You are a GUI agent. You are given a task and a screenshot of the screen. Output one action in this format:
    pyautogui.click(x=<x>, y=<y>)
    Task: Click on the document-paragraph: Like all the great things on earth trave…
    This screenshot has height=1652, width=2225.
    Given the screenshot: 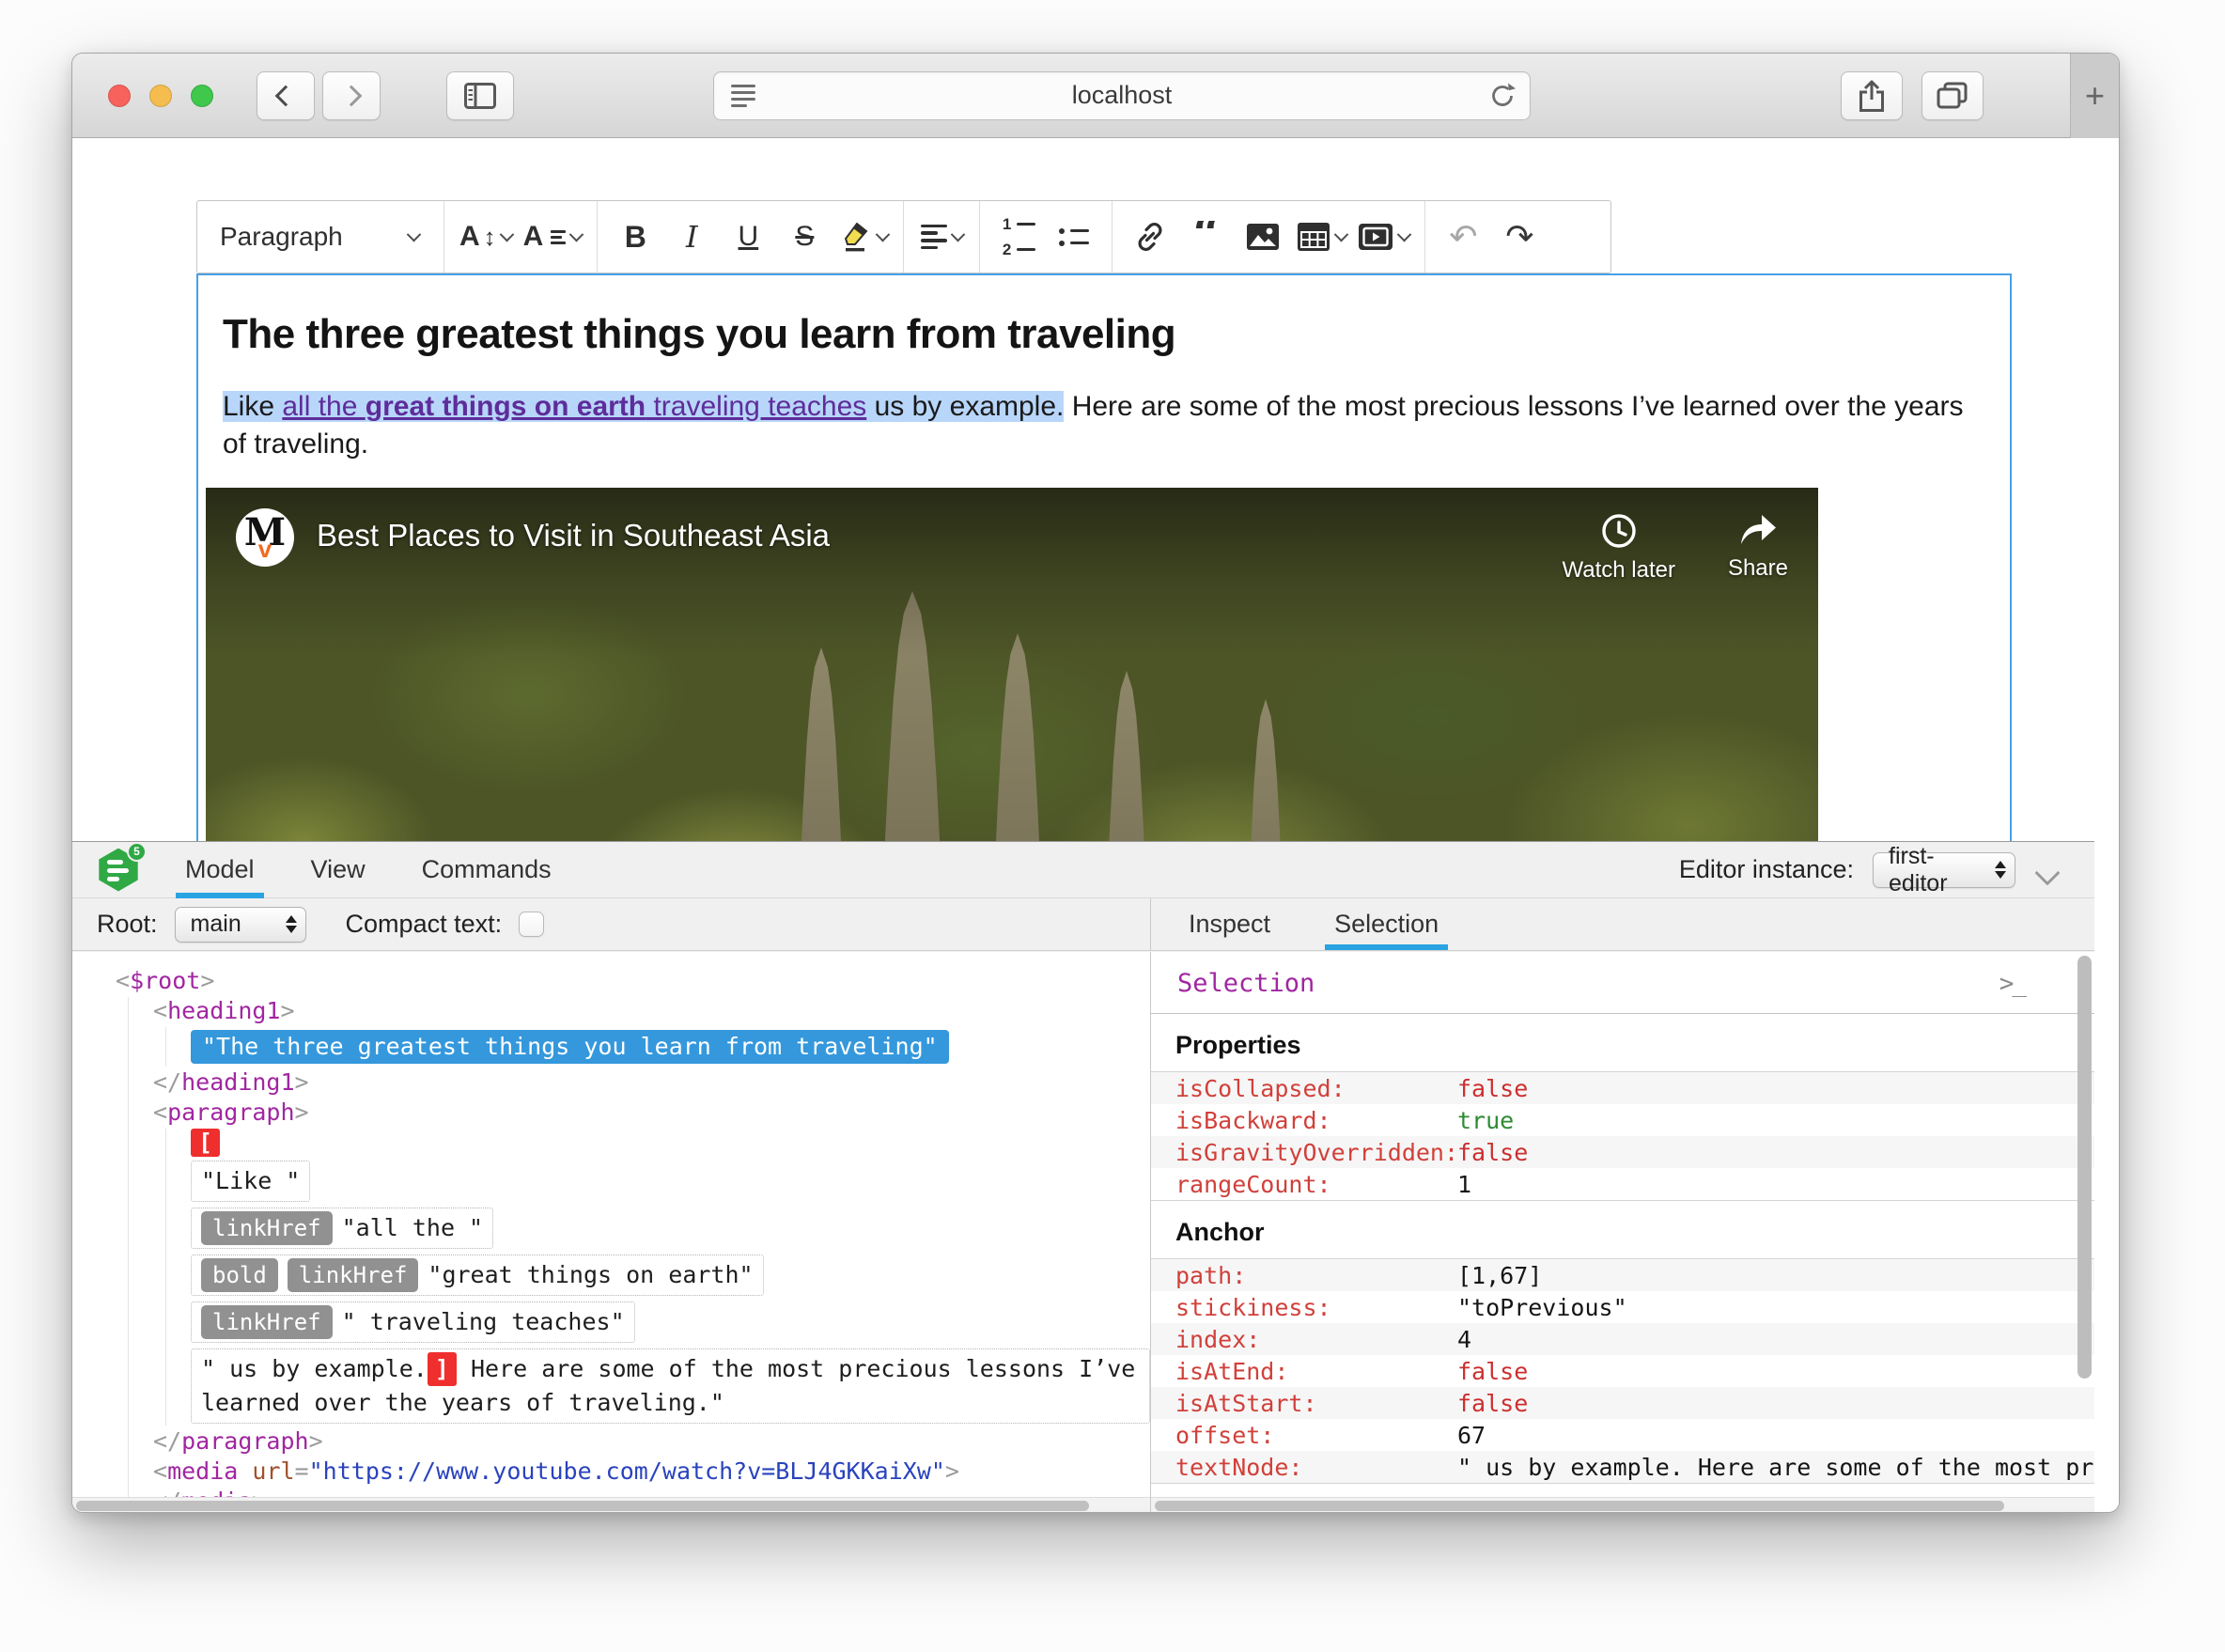 What is the action you would take?
    pyautogui.click(x=1104, y=425)
    